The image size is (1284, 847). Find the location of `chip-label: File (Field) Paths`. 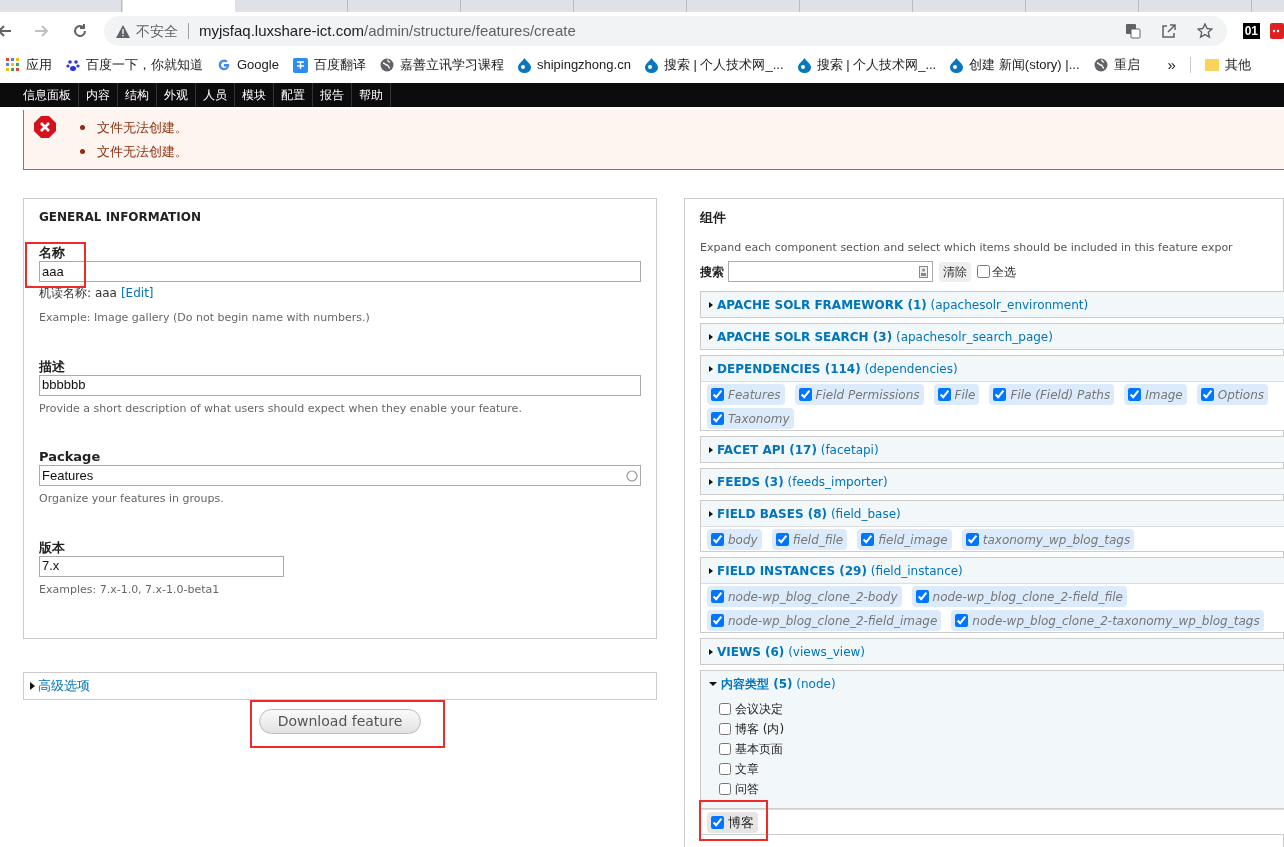

chip-label: File (Field) Paths is located at coordinates (1060, 395).